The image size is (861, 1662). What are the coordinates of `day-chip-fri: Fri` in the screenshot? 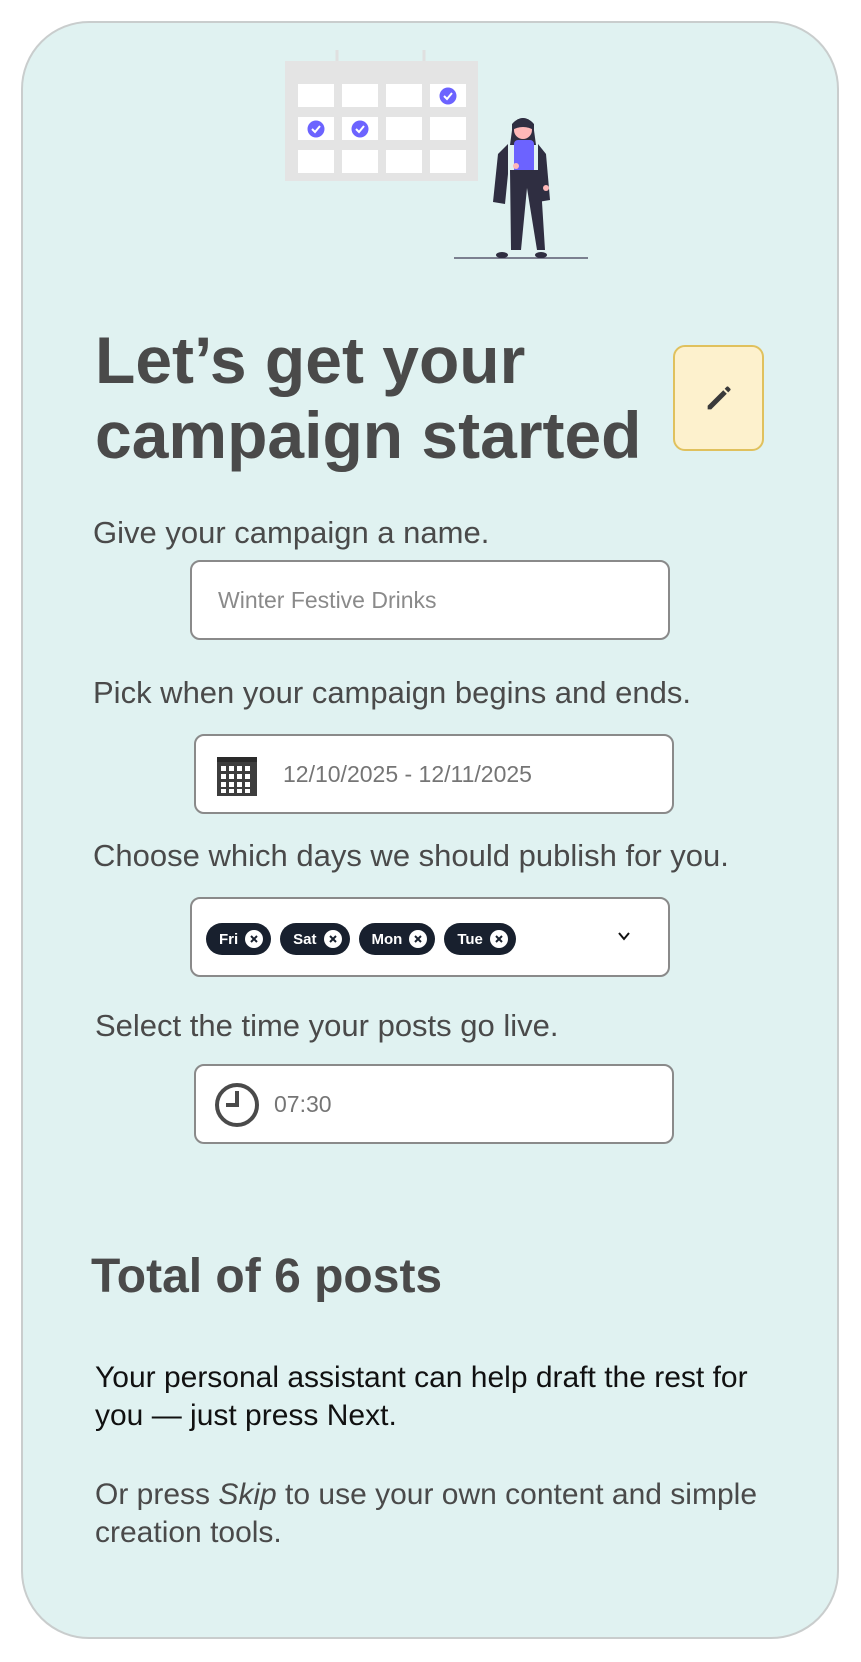 It's located at (239, 939).